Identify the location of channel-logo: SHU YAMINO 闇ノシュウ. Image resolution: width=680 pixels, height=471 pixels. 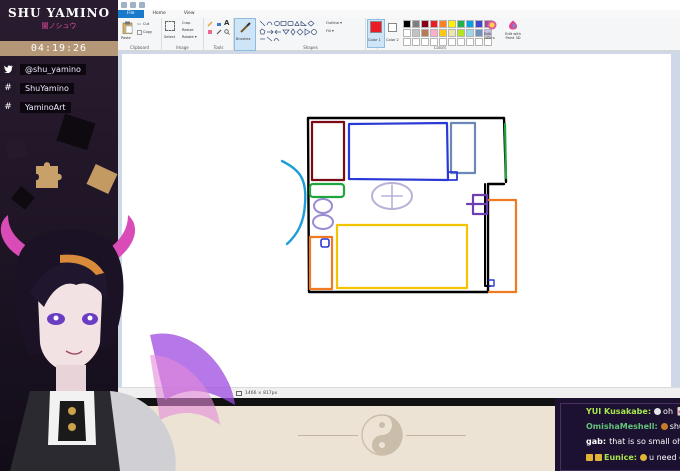
(59, 18).